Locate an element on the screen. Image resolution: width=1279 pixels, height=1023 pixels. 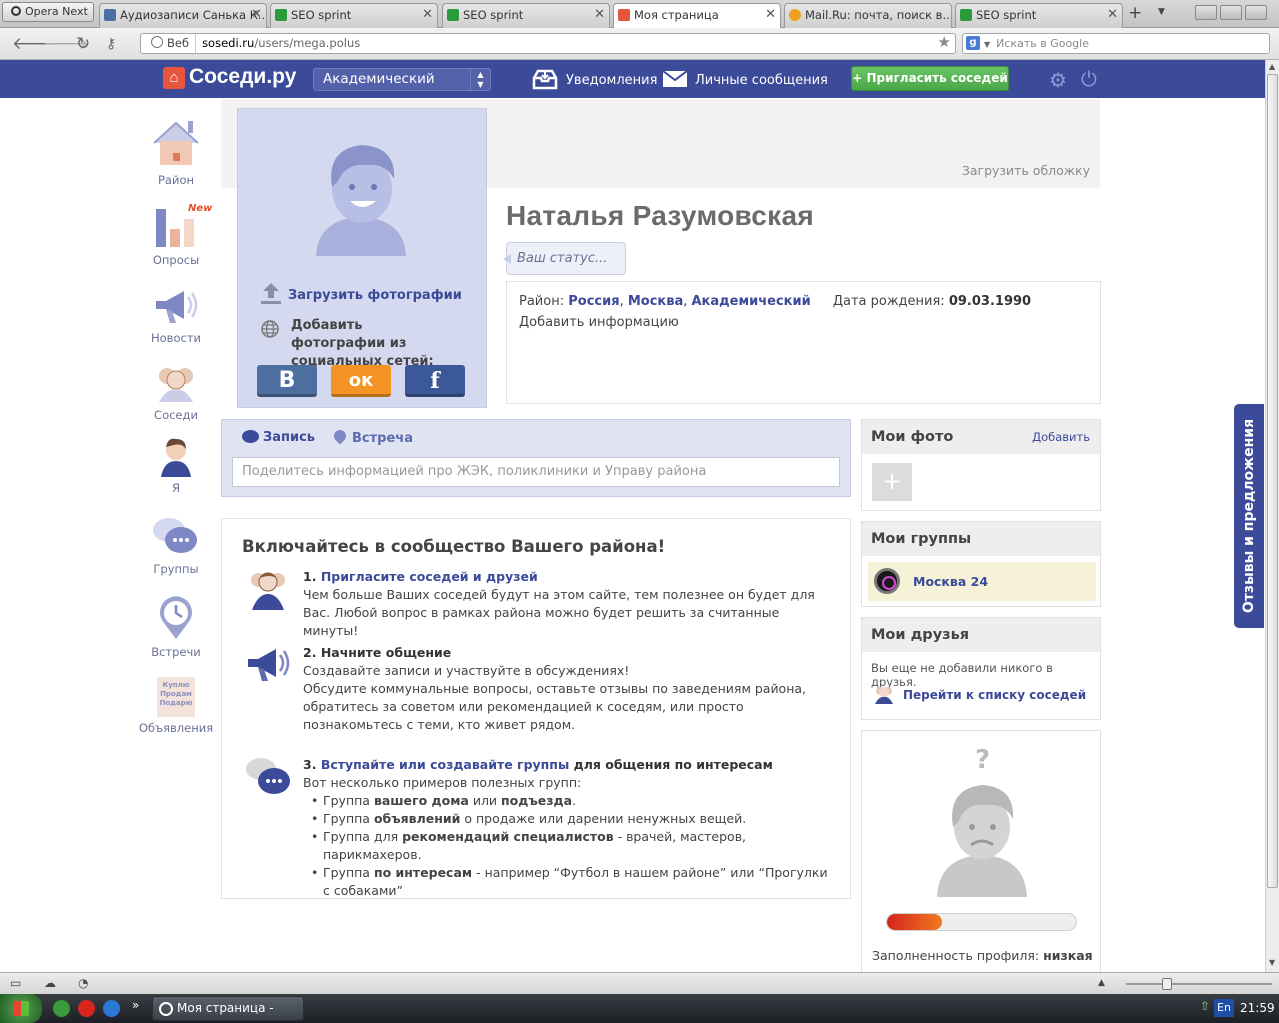
profile-completion-box: ? Заполненность профиля: низкая is located at coordinates (981, 852).